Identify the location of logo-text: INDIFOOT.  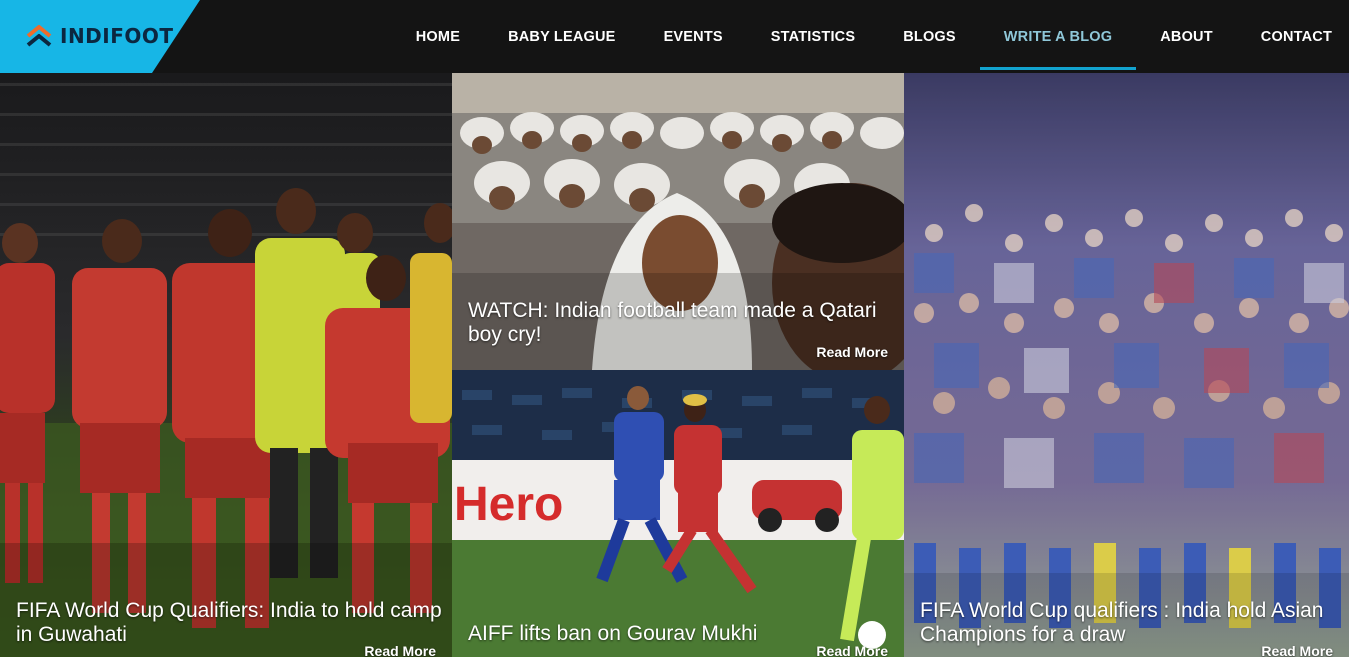
(117, 36).